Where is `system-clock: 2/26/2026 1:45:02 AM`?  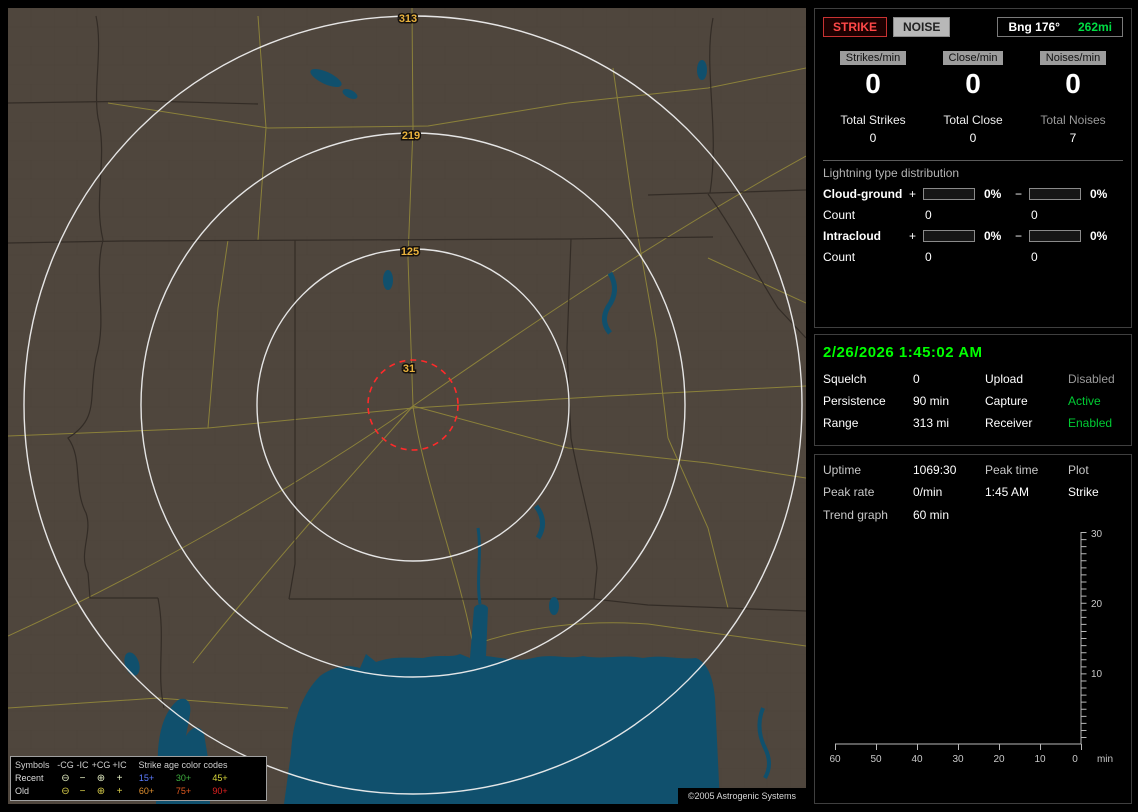 system-clock: 2/26/2026 1:45:02 AM is located at coordinates (903, 352).